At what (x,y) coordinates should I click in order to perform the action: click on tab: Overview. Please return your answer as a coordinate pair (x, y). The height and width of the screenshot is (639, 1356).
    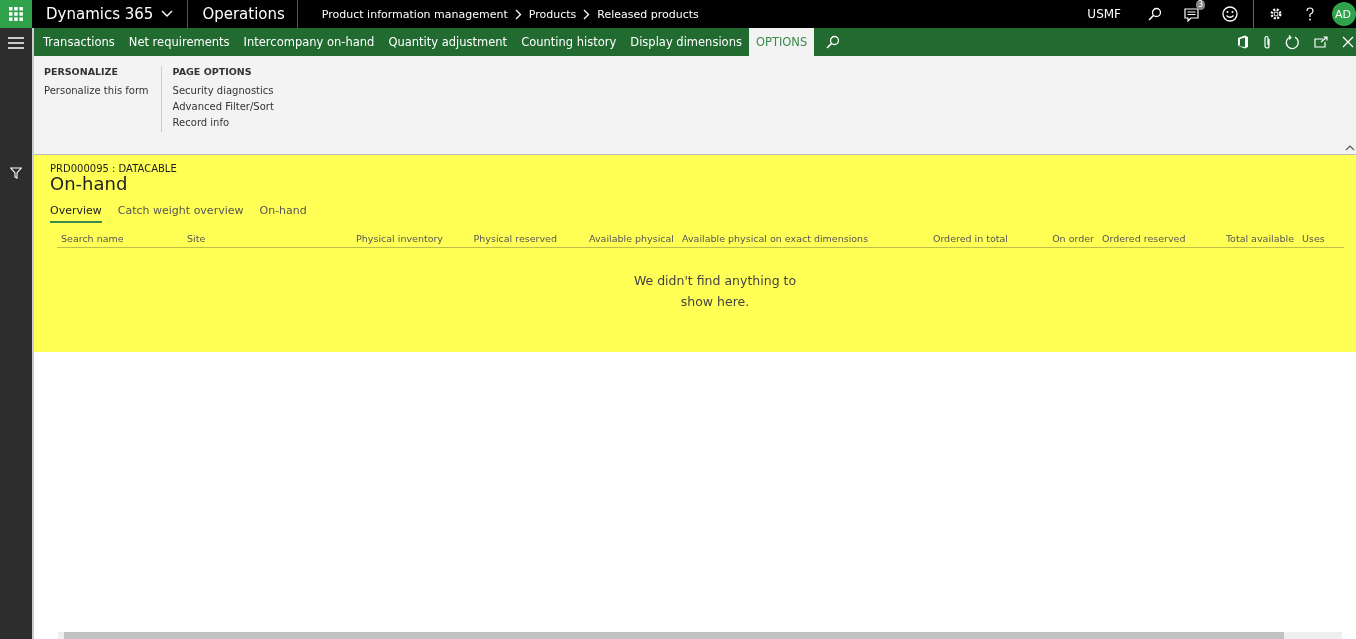
    Looking at the image, I should click on (76, 213).